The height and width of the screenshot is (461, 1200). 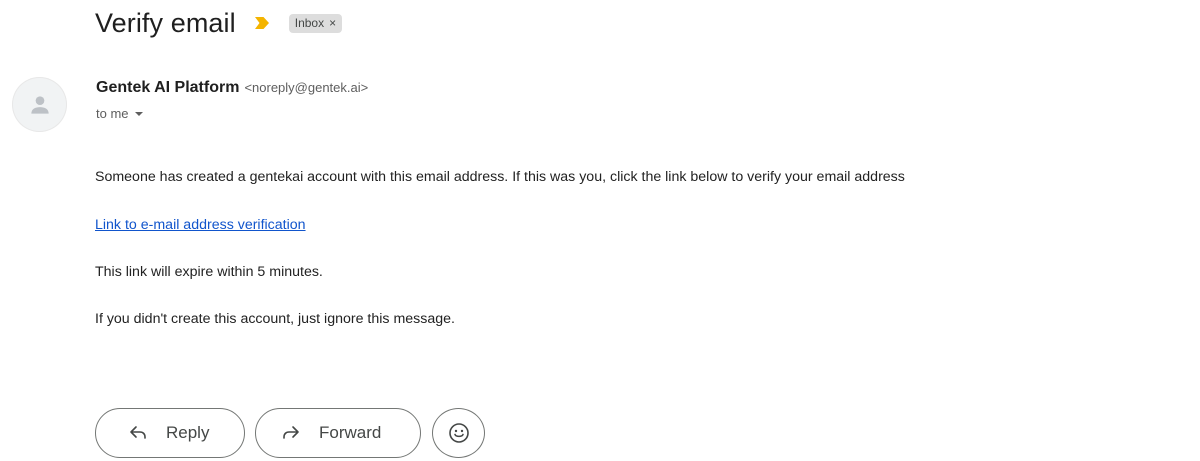 I want to click on sender-name: Gentek AI Platform, so click(x=167, y=88).